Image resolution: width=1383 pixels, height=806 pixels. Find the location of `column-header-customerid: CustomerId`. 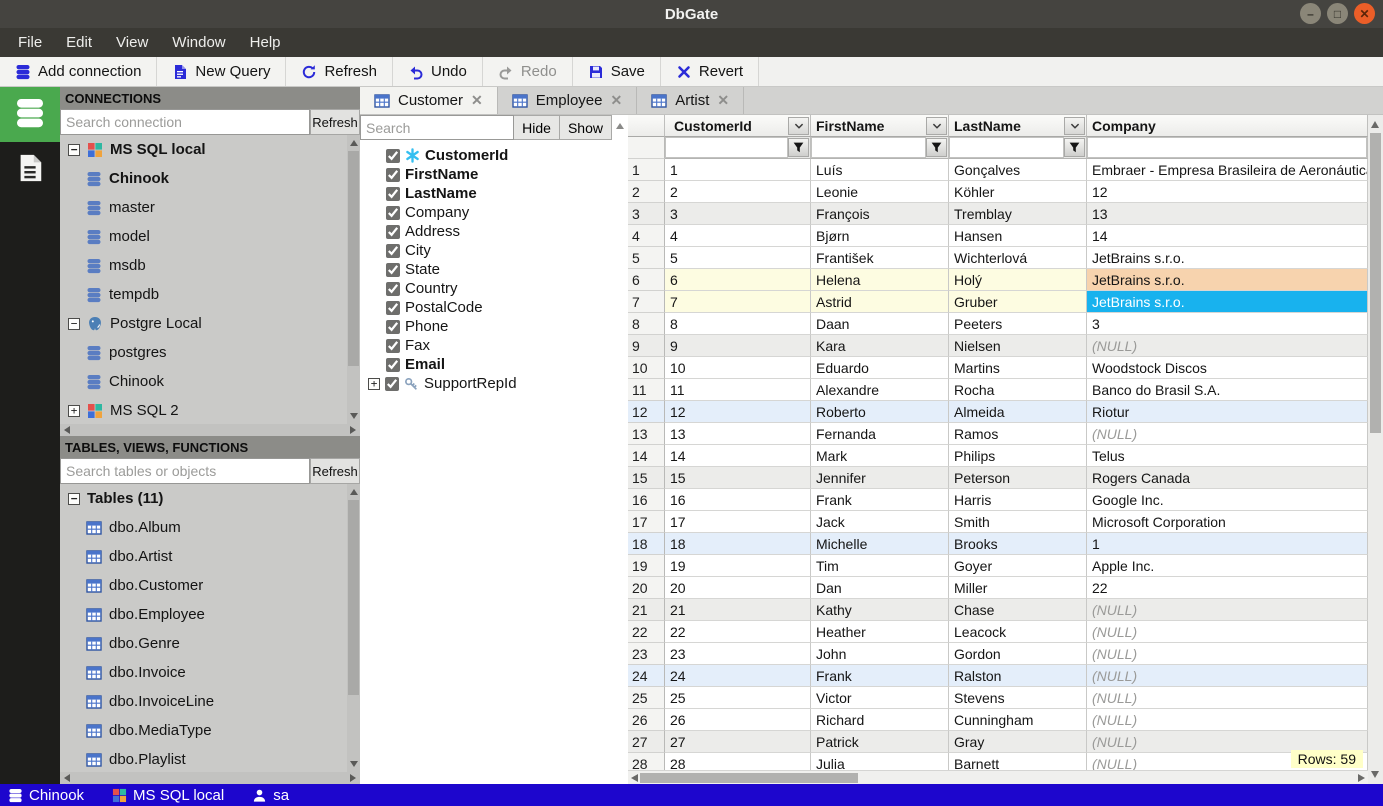

column-header-customerid: CustomerId is located at coordinates (738, 126).